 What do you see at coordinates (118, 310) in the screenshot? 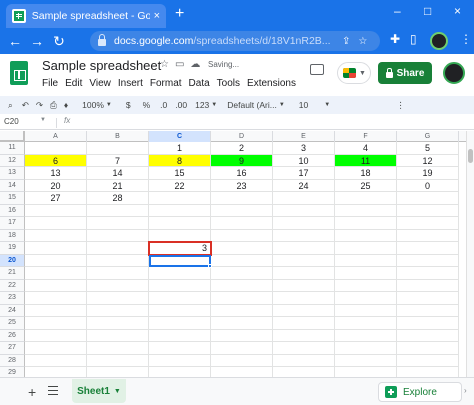
I see `cell-b24` at bounding box center [118, 310].